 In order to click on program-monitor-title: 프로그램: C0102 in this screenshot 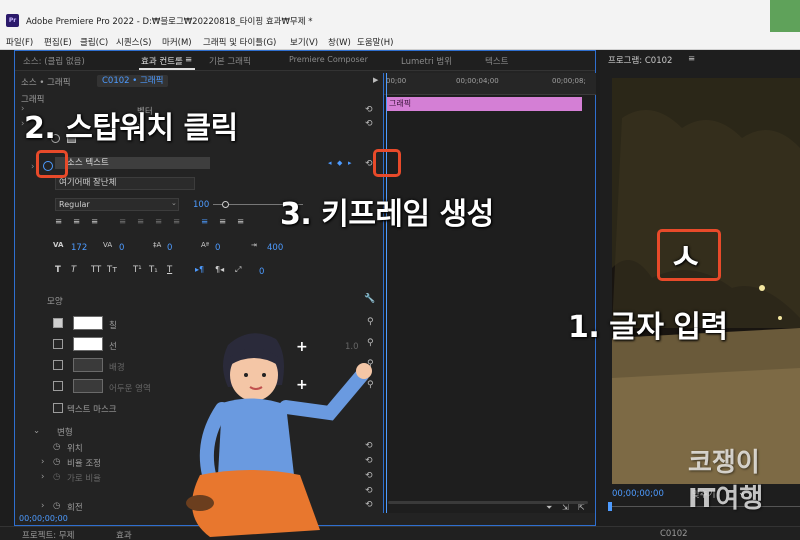, I will do `click(640, 60)`.